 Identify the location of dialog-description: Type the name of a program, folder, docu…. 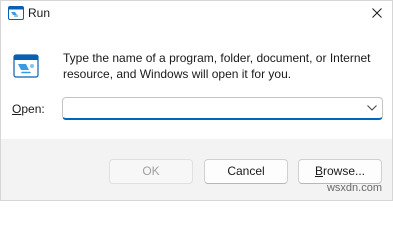
(217, 66).